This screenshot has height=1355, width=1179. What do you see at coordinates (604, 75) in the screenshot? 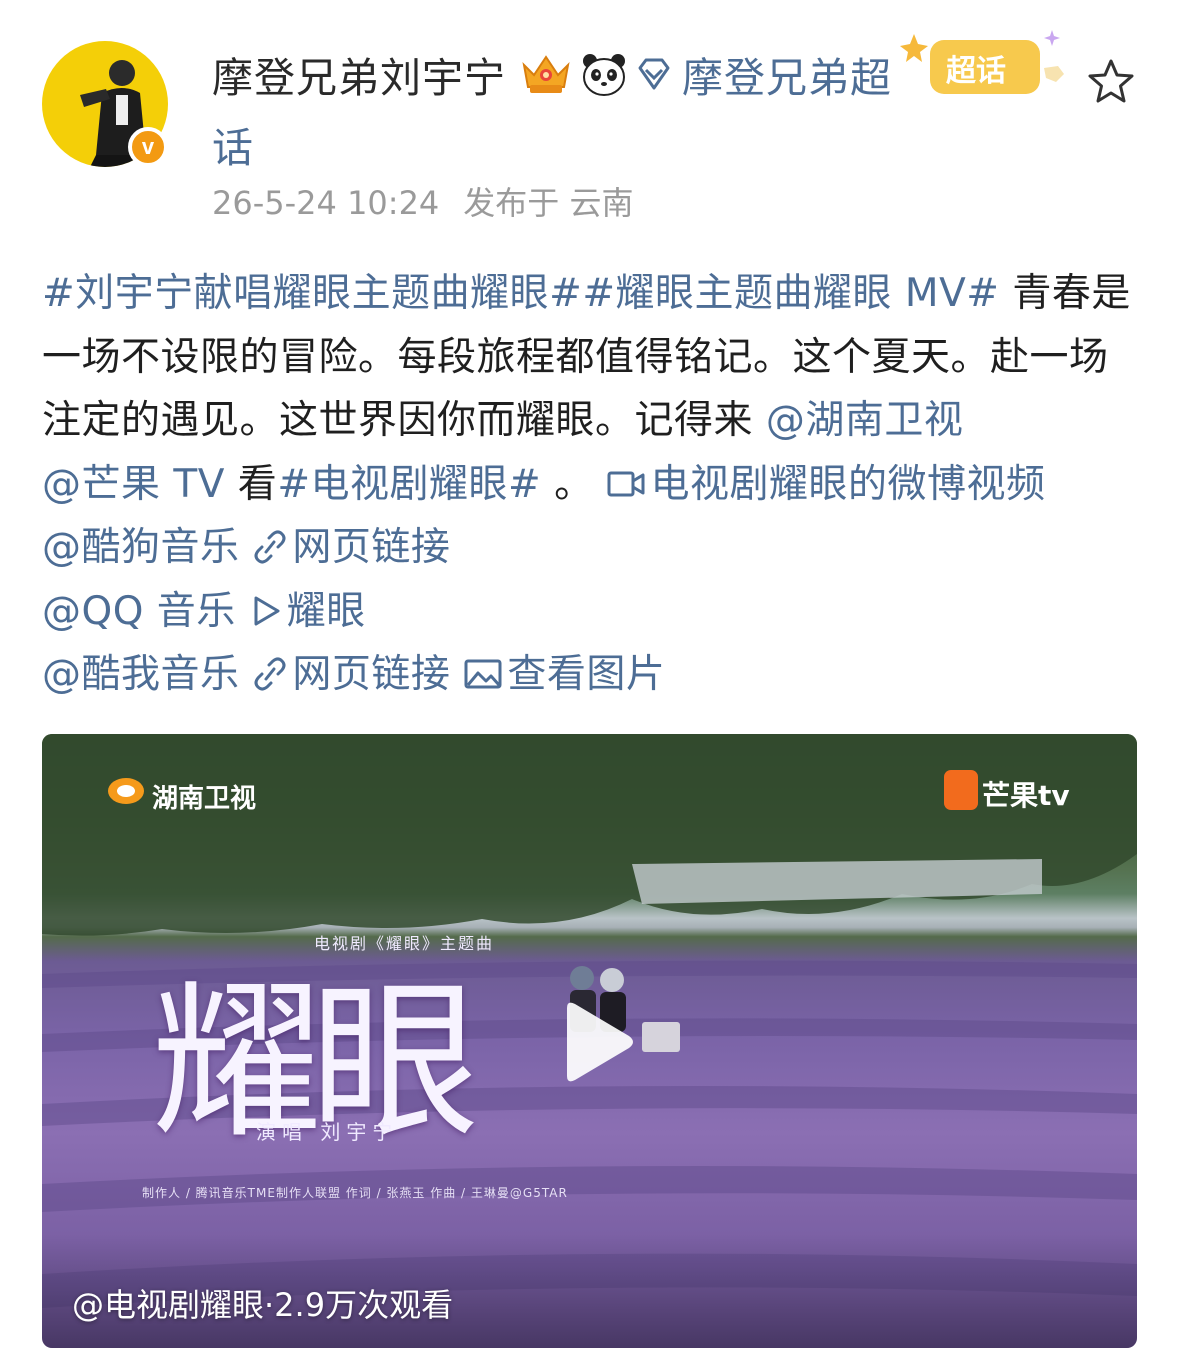
I see `panda-icon` at bounding box center [604, 75].